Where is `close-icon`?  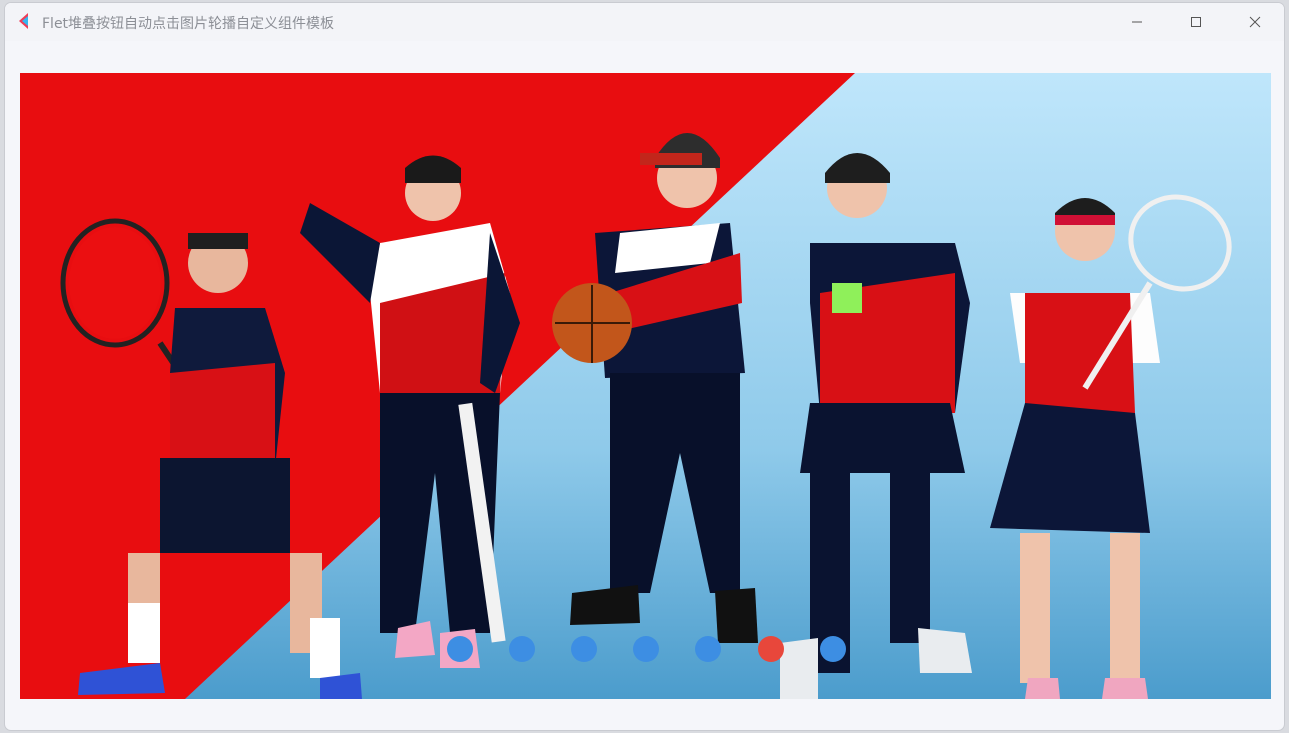
close-icon is located at coordinates (1255, 22).